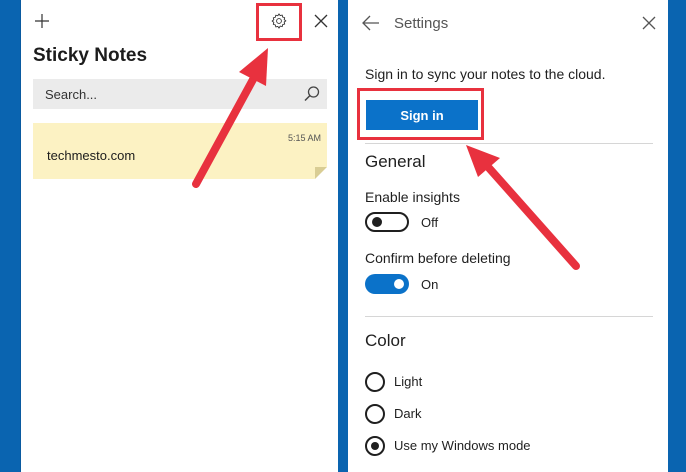 The width and height of the screenshot is (686, 472). What do you see at coordinates (230, 118) in the screenshot?
I see `arrow-to-settings` at bounding box center [230, 118].